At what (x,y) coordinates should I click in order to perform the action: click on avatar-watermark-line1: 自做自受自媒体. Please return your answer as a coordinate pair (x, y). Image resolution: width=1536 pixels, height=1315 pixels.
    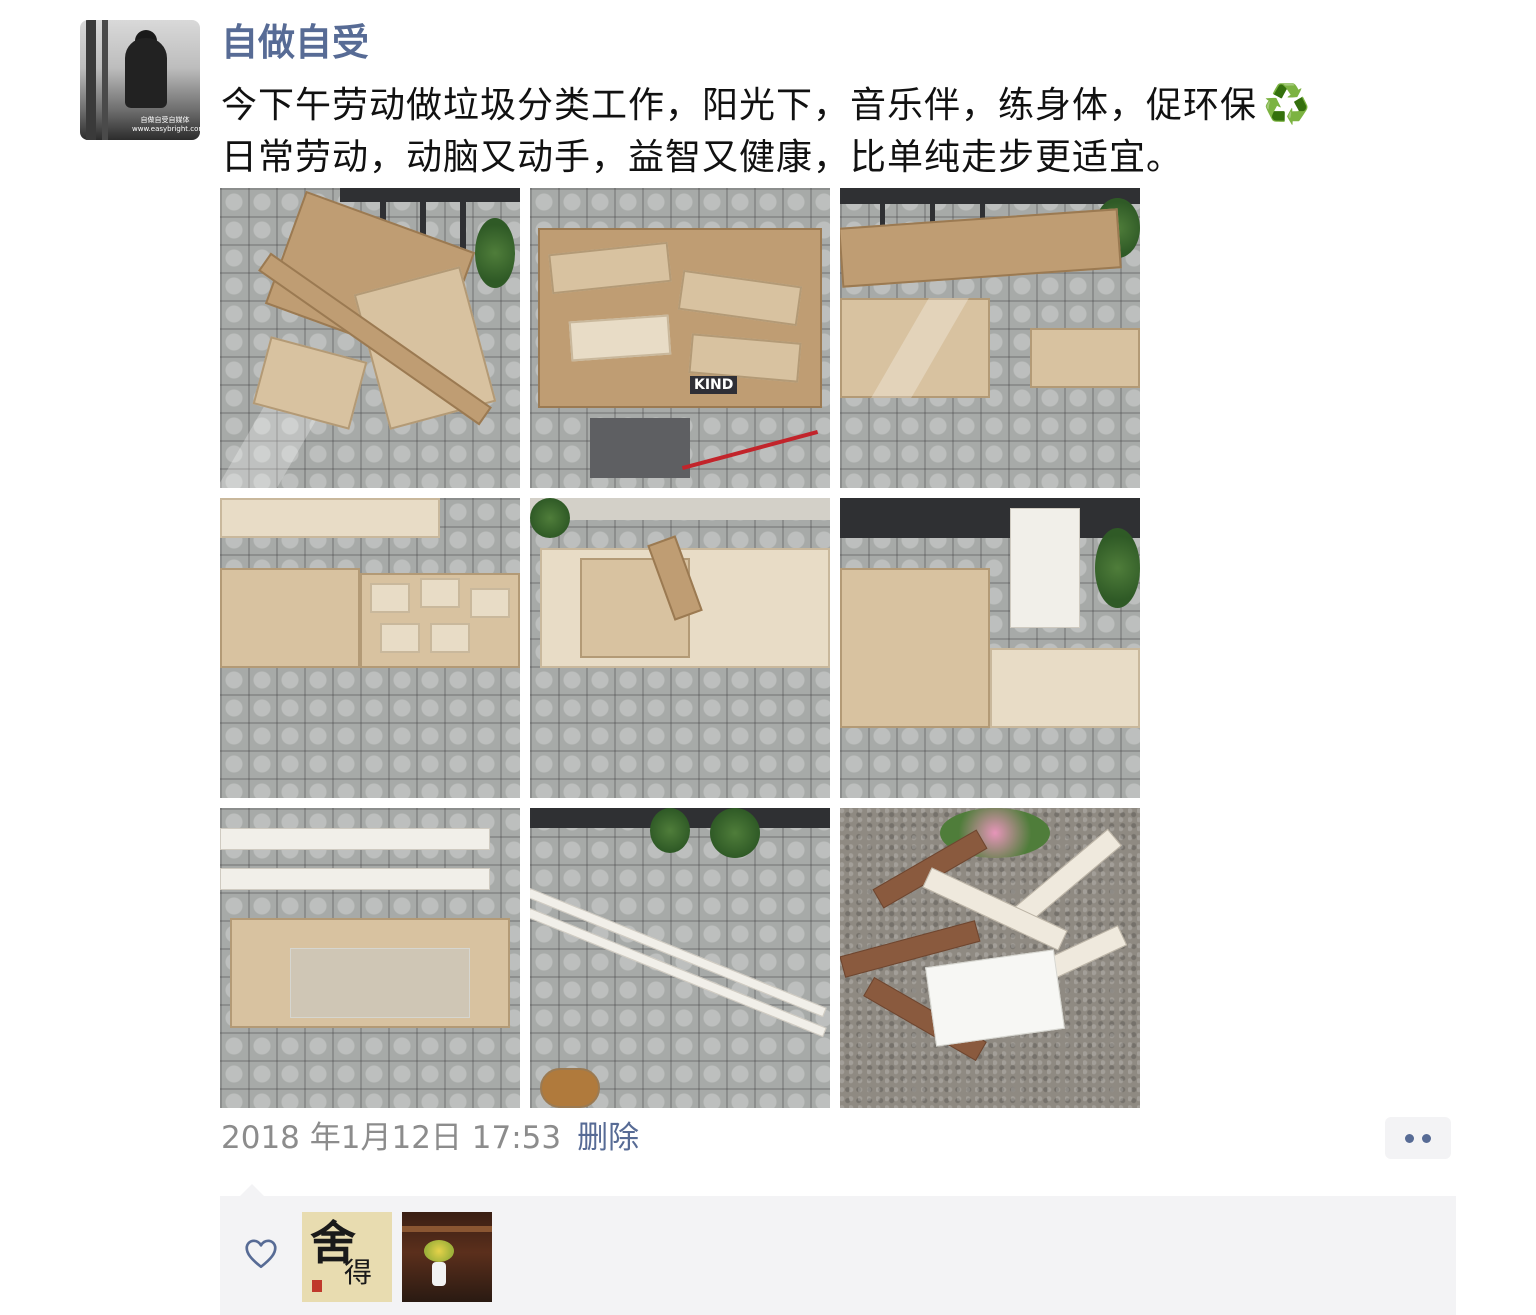
    Looking at the image, I should click on (165, 120).